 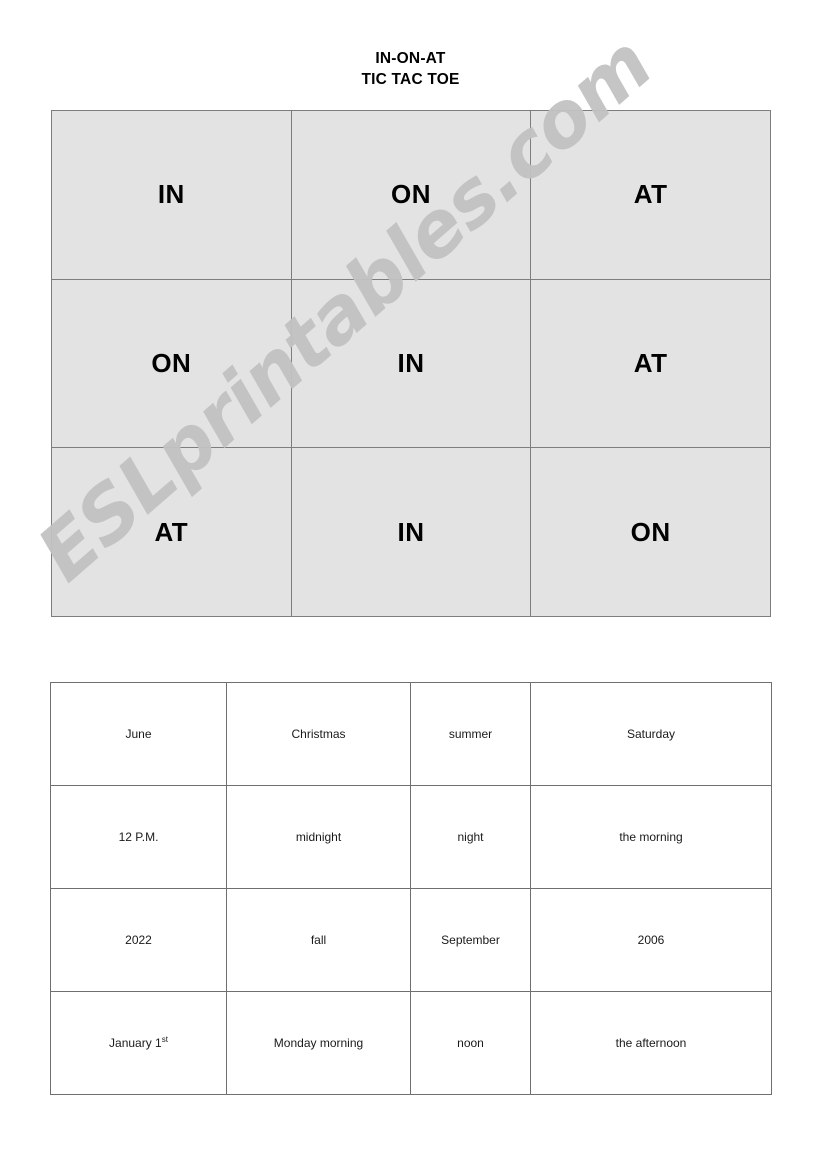 What do you see at coordinates (138, 837) in the screenshot?
I see `table-cell: 12 P.M.` at bounding box center [138, 837].